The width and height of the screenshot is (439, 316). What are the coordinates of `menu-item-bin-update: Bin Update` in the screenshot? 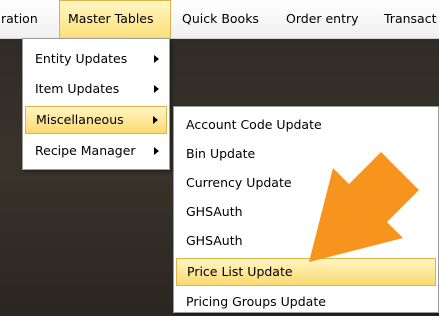 It's located at (306, 154).